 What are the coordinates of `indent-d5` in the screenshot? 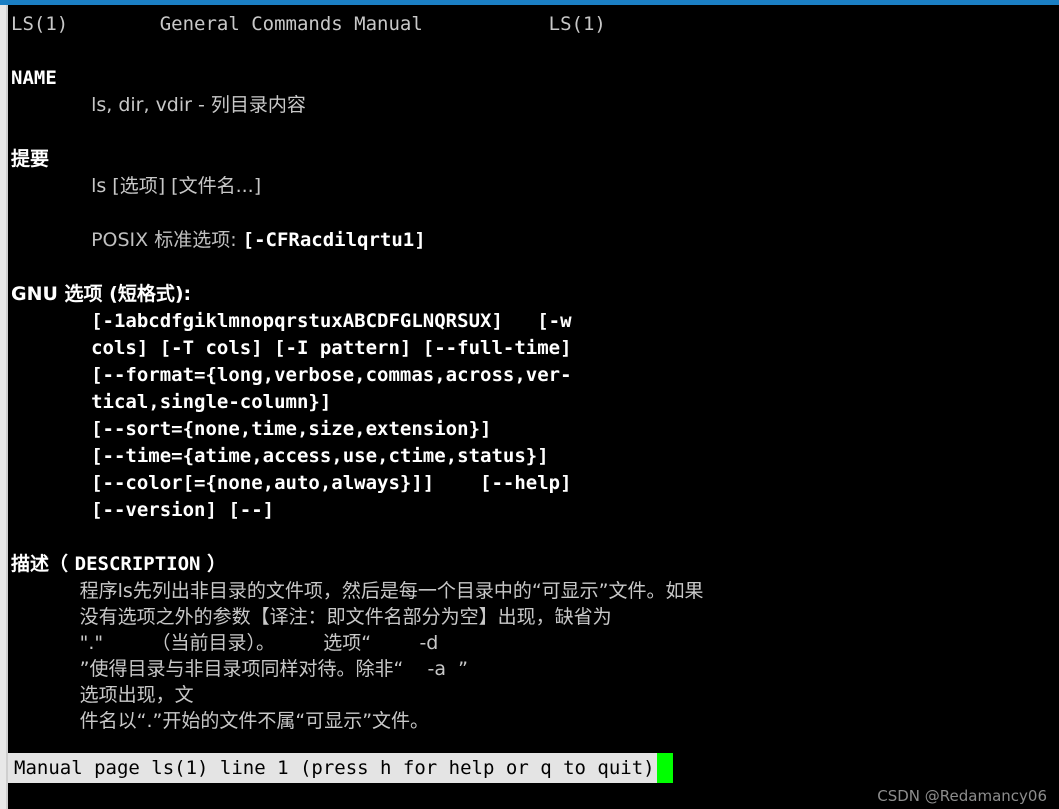 It's located at (45, 721).